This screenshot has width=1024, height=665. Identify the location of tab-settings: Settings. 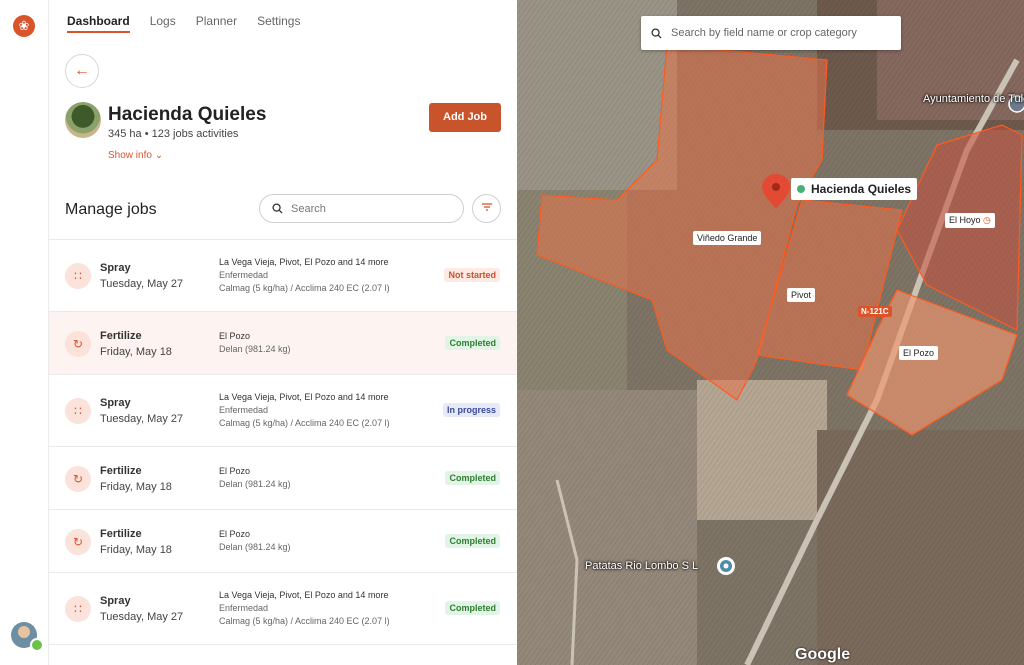
(278, 16).